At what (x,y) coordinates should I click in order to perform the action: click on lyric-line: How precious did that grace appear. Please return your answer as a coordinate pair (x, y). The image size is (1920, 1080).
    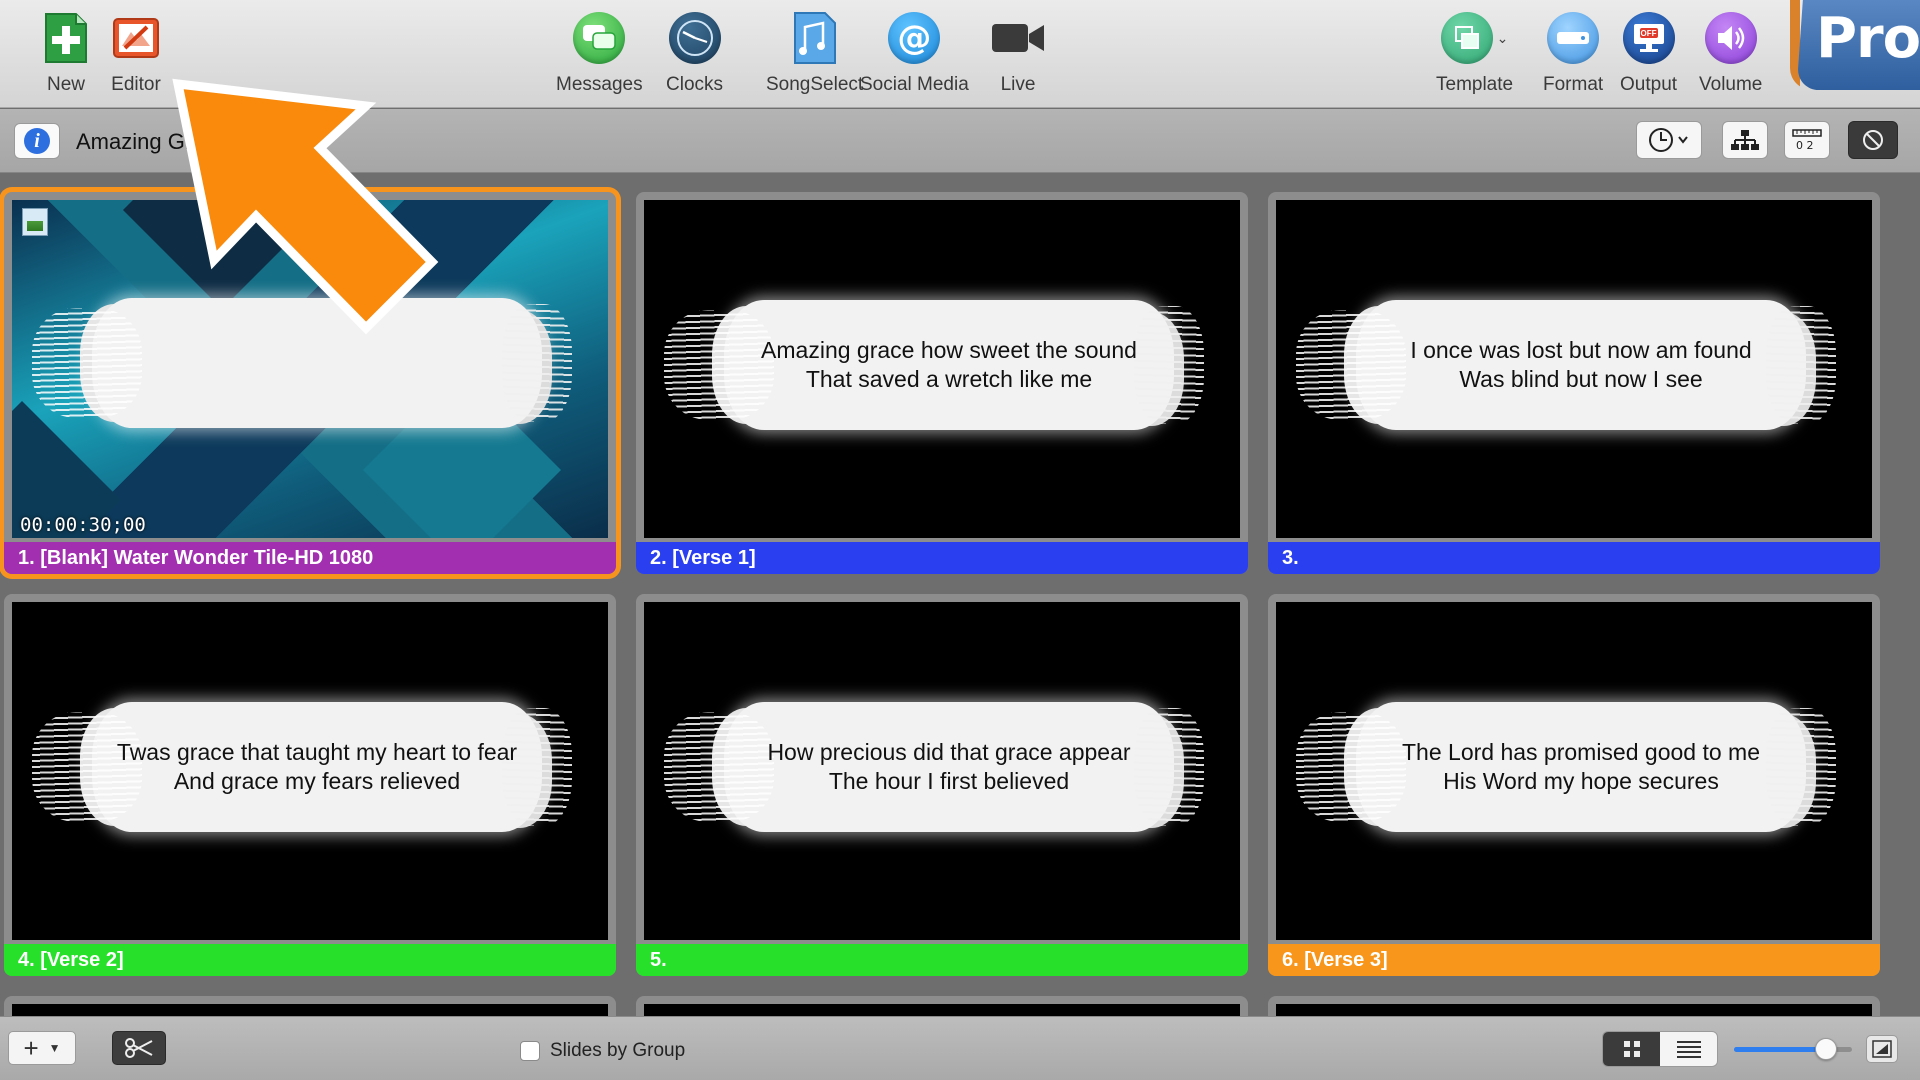
    Looking at the image, I should click on (949, 752).